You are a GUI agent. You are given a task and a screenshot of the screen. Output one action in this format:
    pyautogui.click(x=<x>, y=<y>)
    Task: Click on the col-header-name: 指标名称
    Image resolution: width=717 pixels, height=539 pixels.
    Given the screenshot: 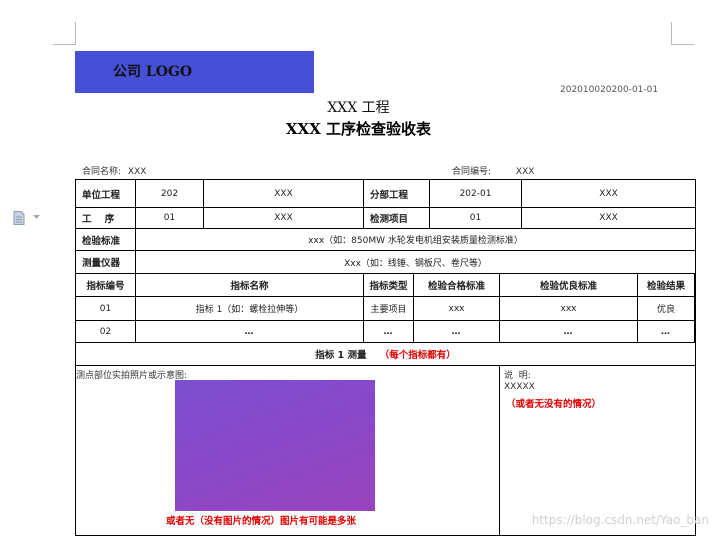 What is the action you would take?
    pyautogui.click(x=249, y=285)
    